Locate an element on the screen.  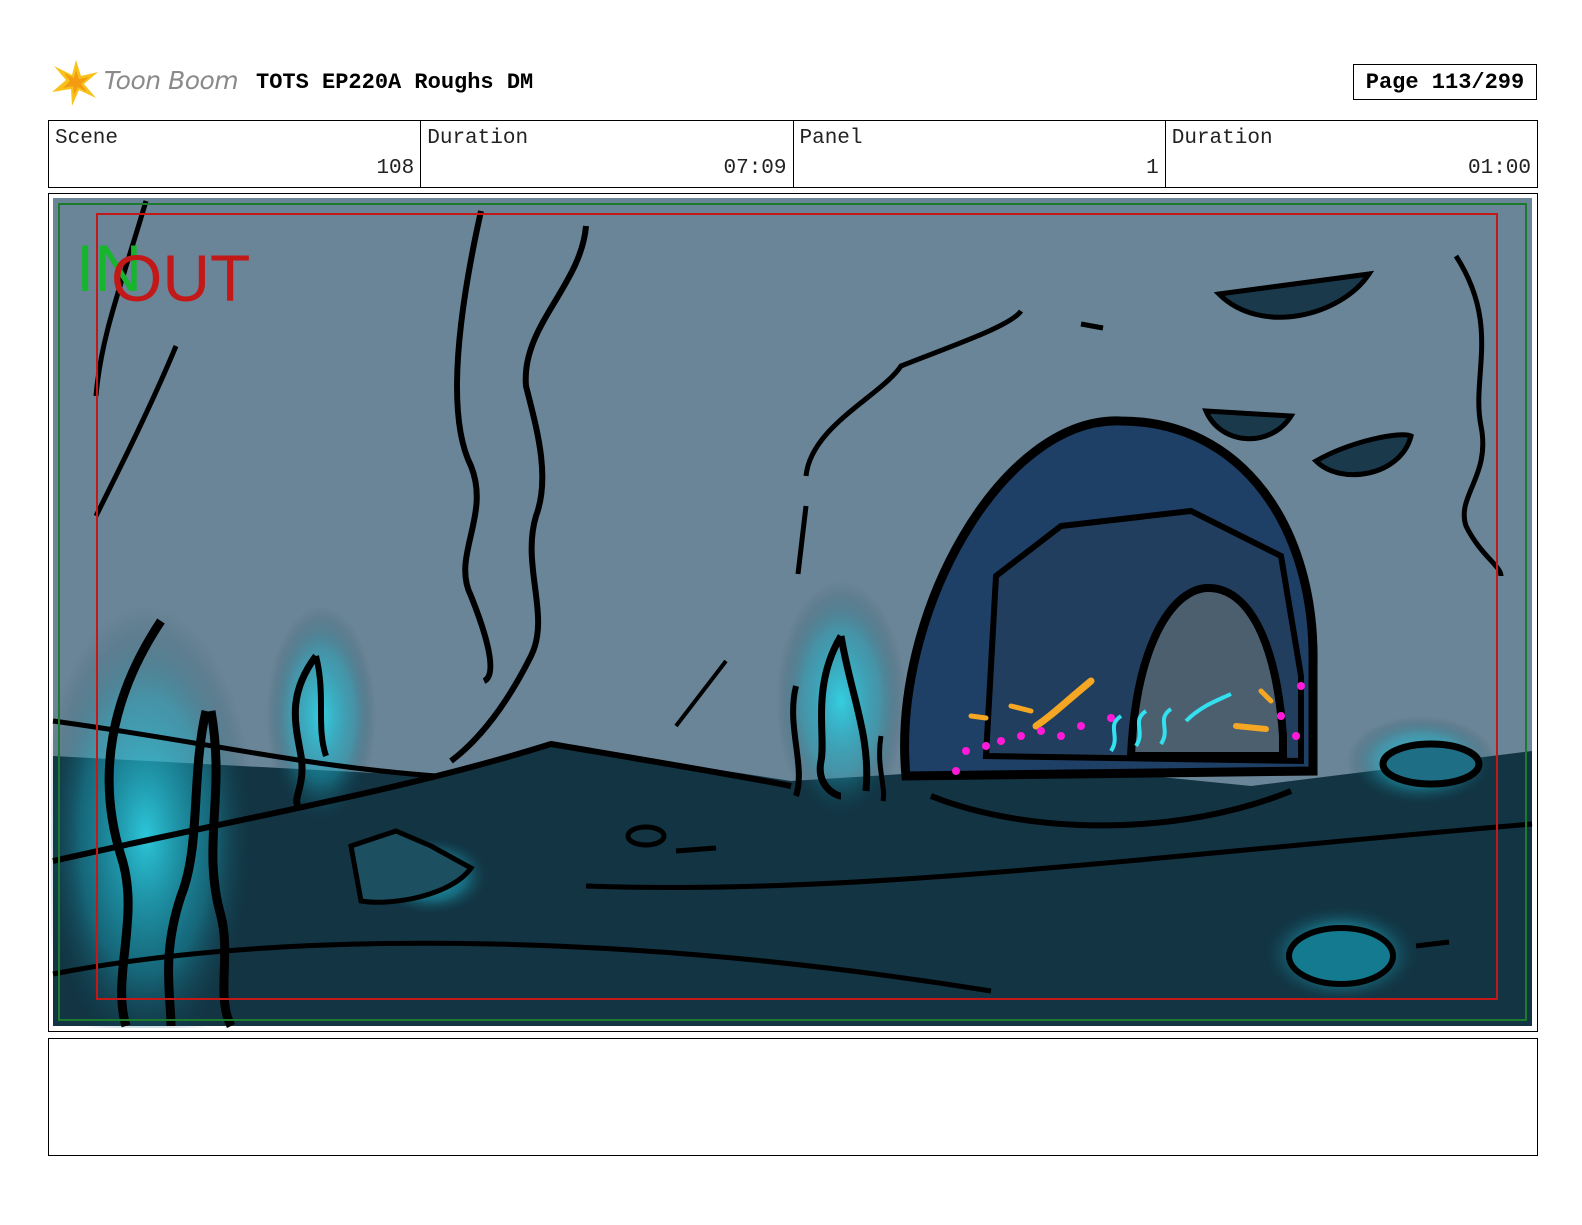
scene-duration-value: 07:09 is located at coordinates (755, 168).